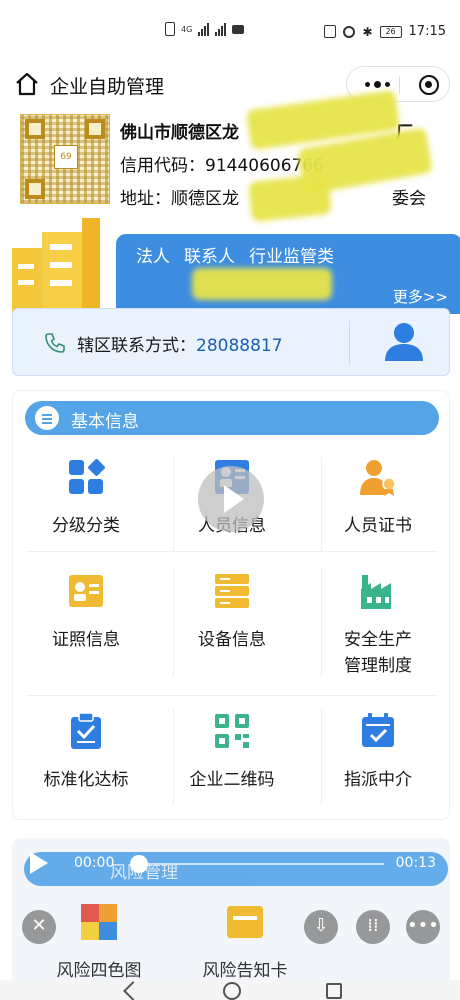 This screenshot has height=1000, width=460. What do you see at coordinates (378, 752) in the screenshot?
I see `item-assign-agency: 指派中介` at bounding box center [378, 752].